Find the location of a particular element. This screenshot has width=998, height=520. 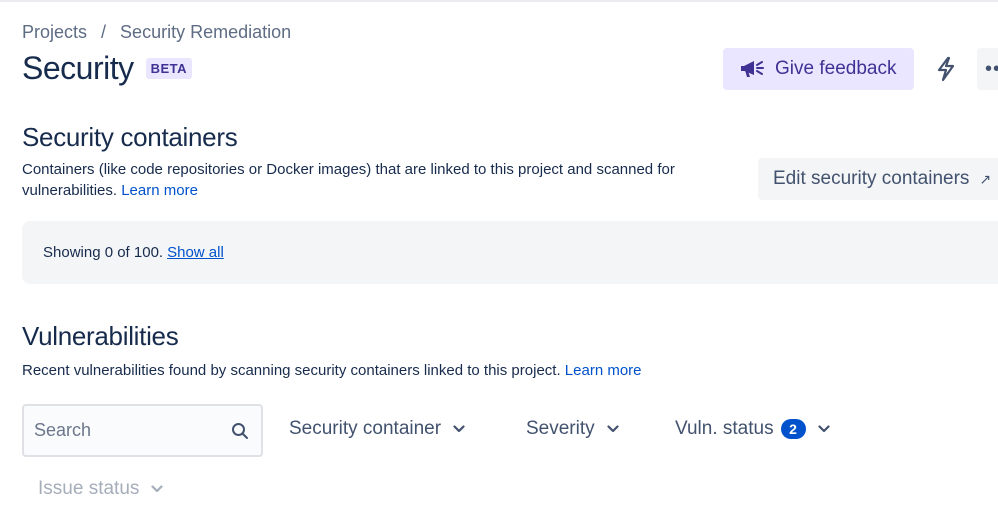

severity-filter-label: Severity is located at coordinates (560, 429).